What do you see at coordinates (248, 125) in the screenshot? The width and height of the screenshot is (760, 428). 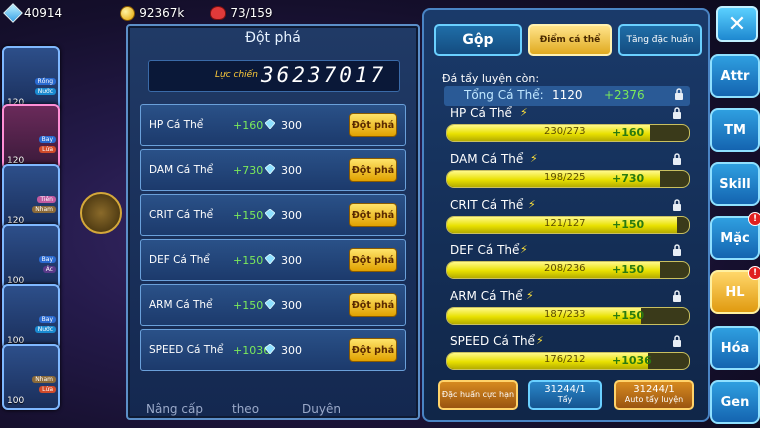 I see `stat-bonus: +160` at bounding box center [248, 125].